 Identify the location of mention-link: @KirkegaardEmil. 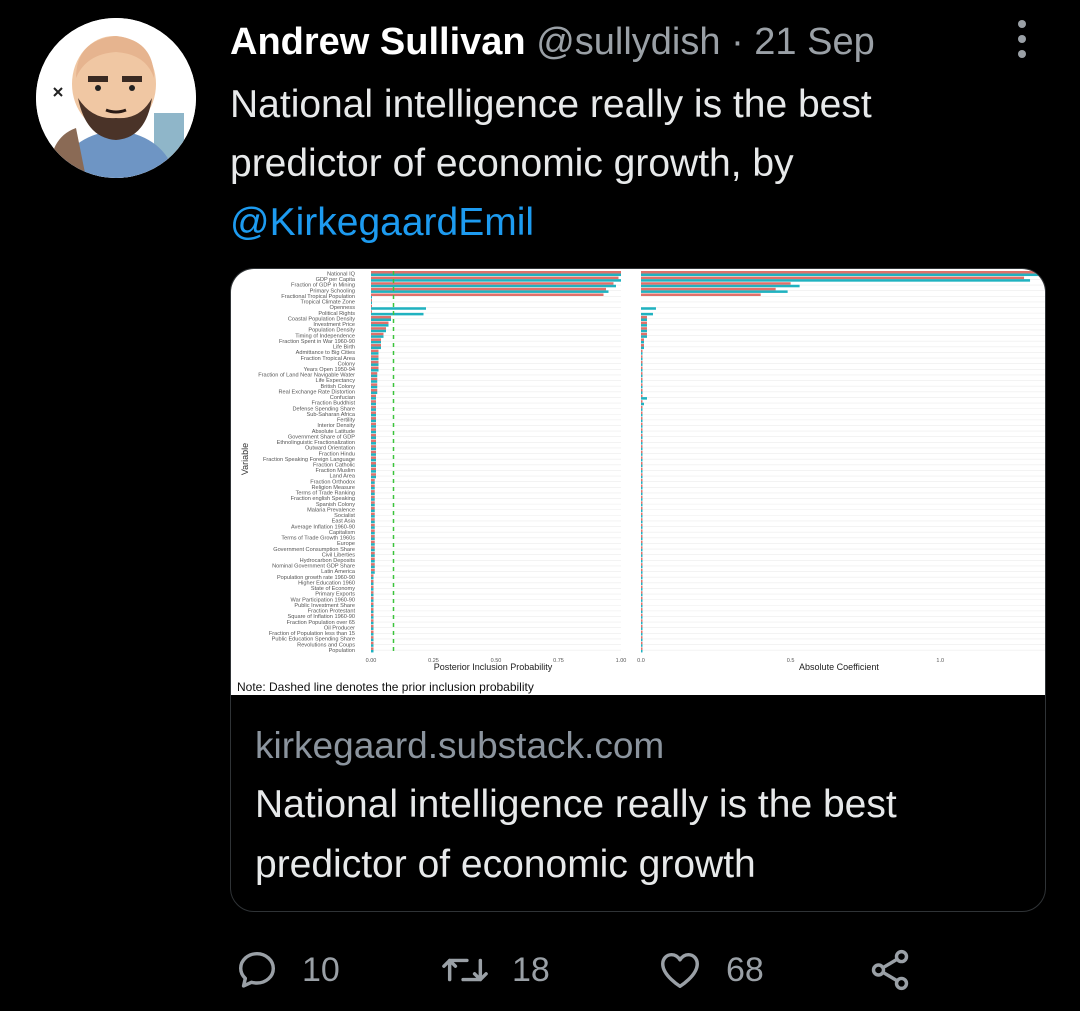
(382, 222).